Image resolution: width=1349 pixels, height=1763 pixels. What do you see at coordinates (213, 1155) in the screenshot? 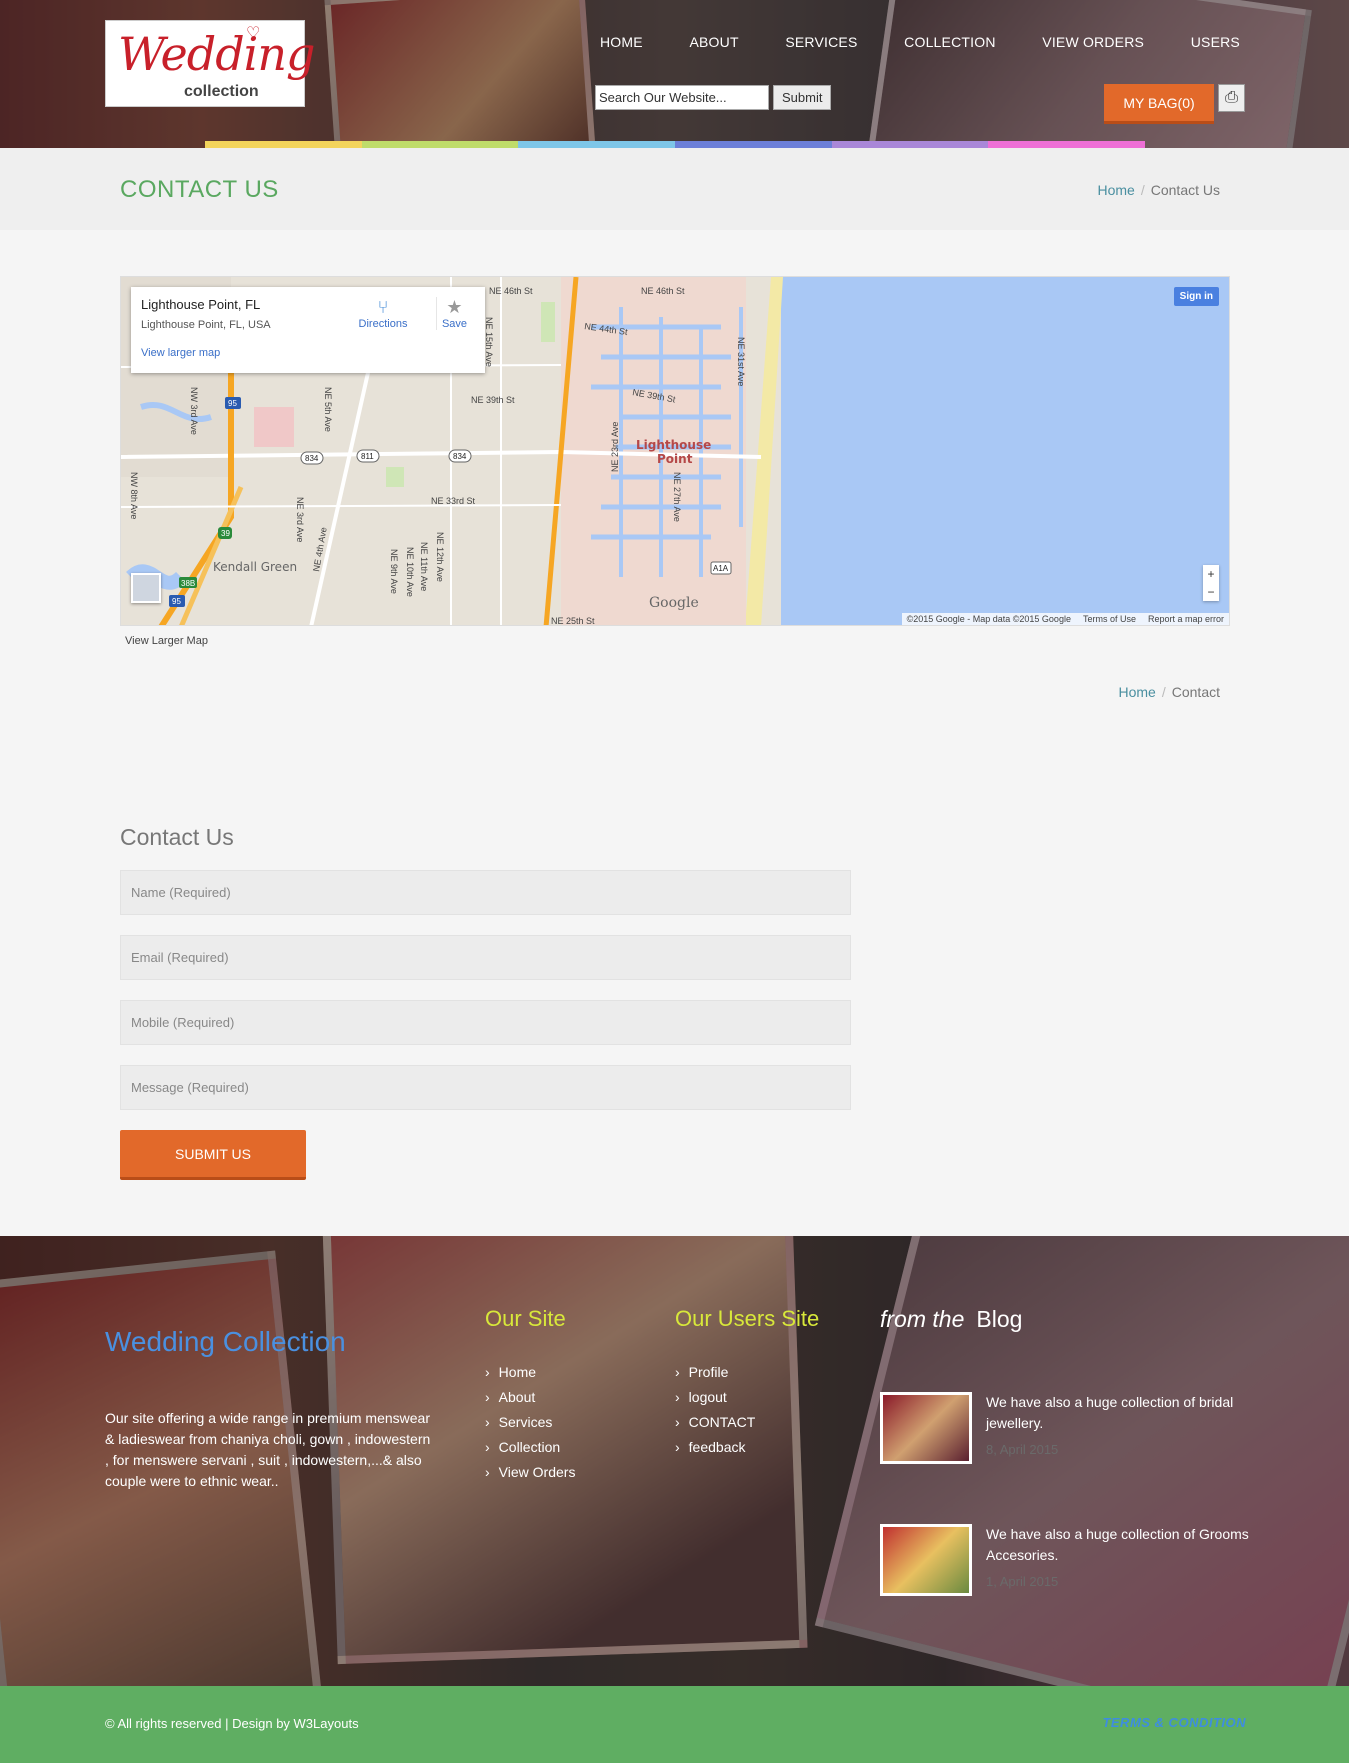
I see `submit-button: SUBMIT US` at bounding box center [213, 1155].